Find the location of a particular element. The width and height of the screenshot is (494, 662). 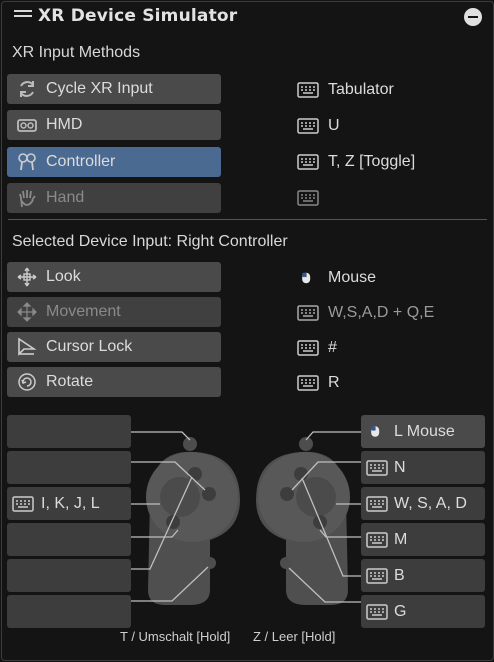

button-label: Hand is located at coordinates (65, 197).